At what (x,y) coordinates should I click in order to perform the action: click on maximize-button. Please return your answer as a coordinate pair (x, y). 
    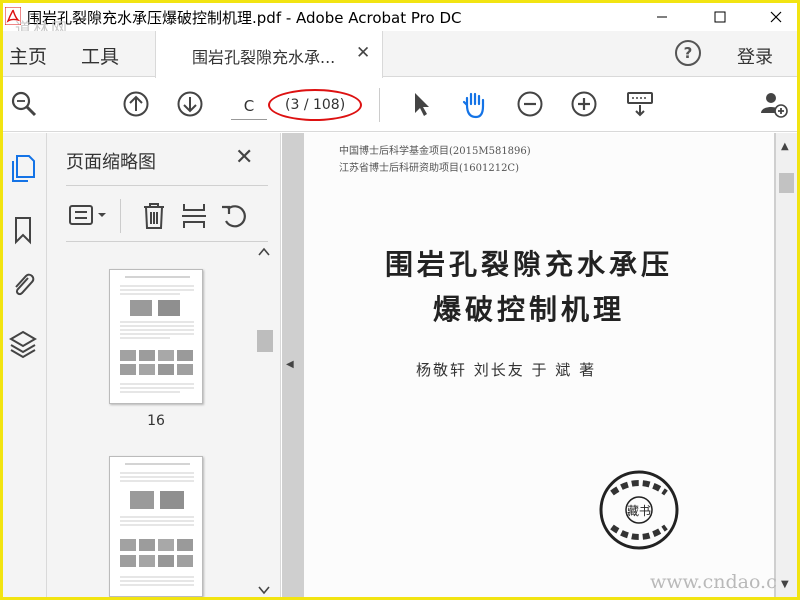
    Looking at the image, I should click on (720, 17).